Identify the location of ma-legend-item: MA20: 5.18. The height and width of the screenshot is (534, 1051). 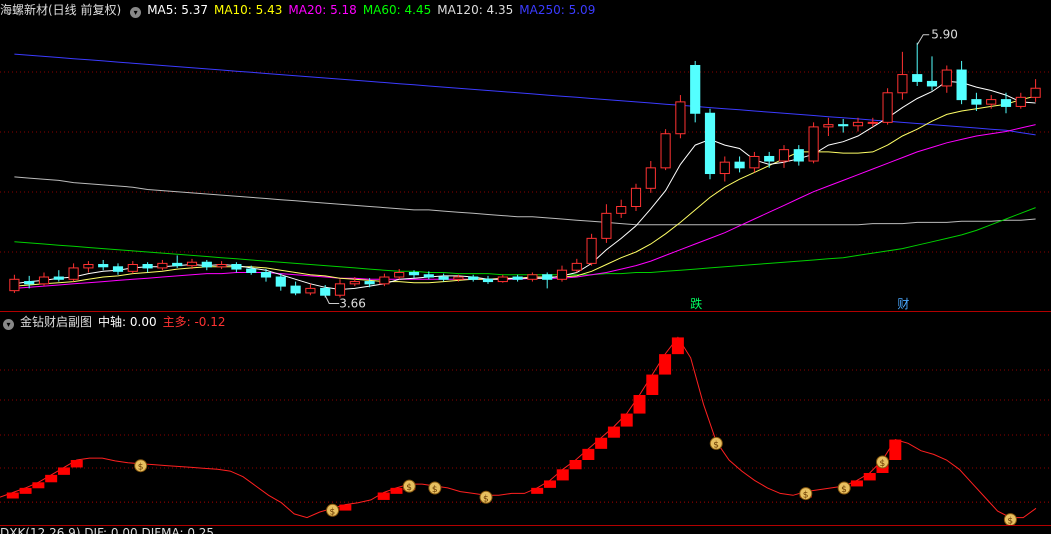
(322, 10).